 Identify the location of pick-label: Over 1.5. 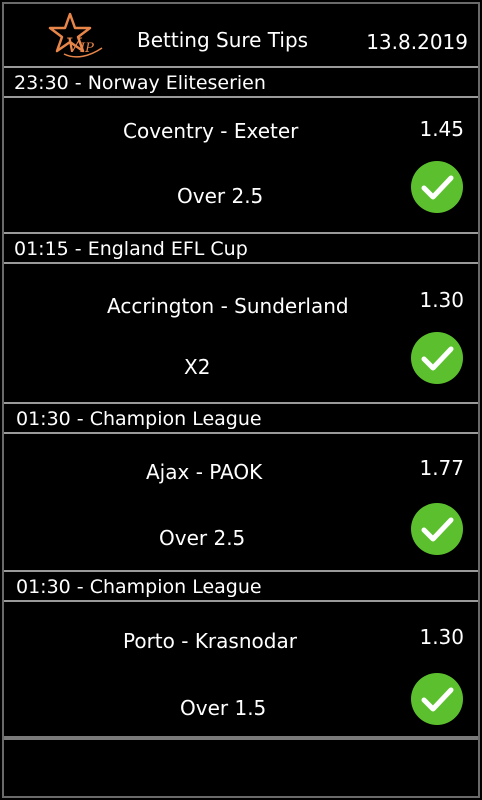
(223, 708).